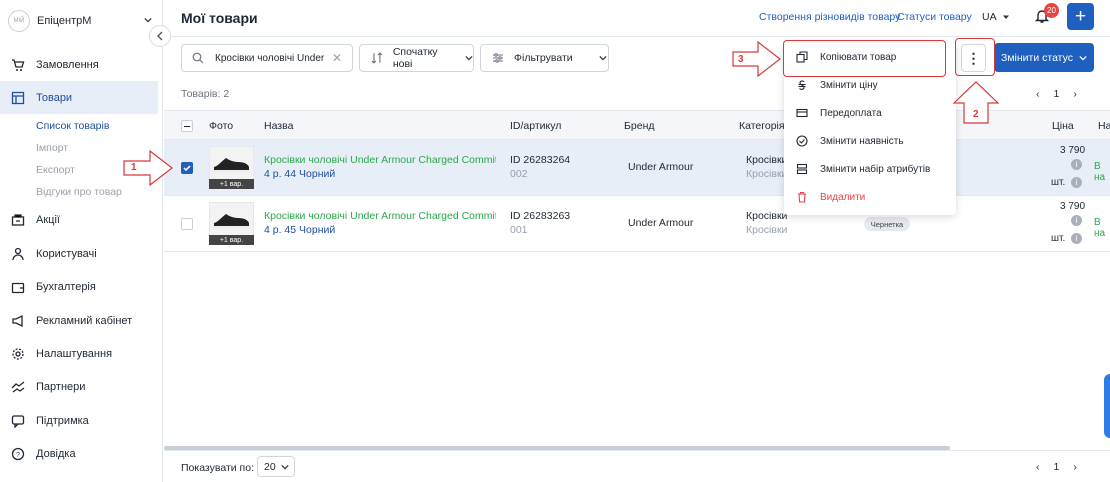  What do you see at coordinates (637, 36) in the screenshot?
I see `divider` at bounding box center [637, 36].